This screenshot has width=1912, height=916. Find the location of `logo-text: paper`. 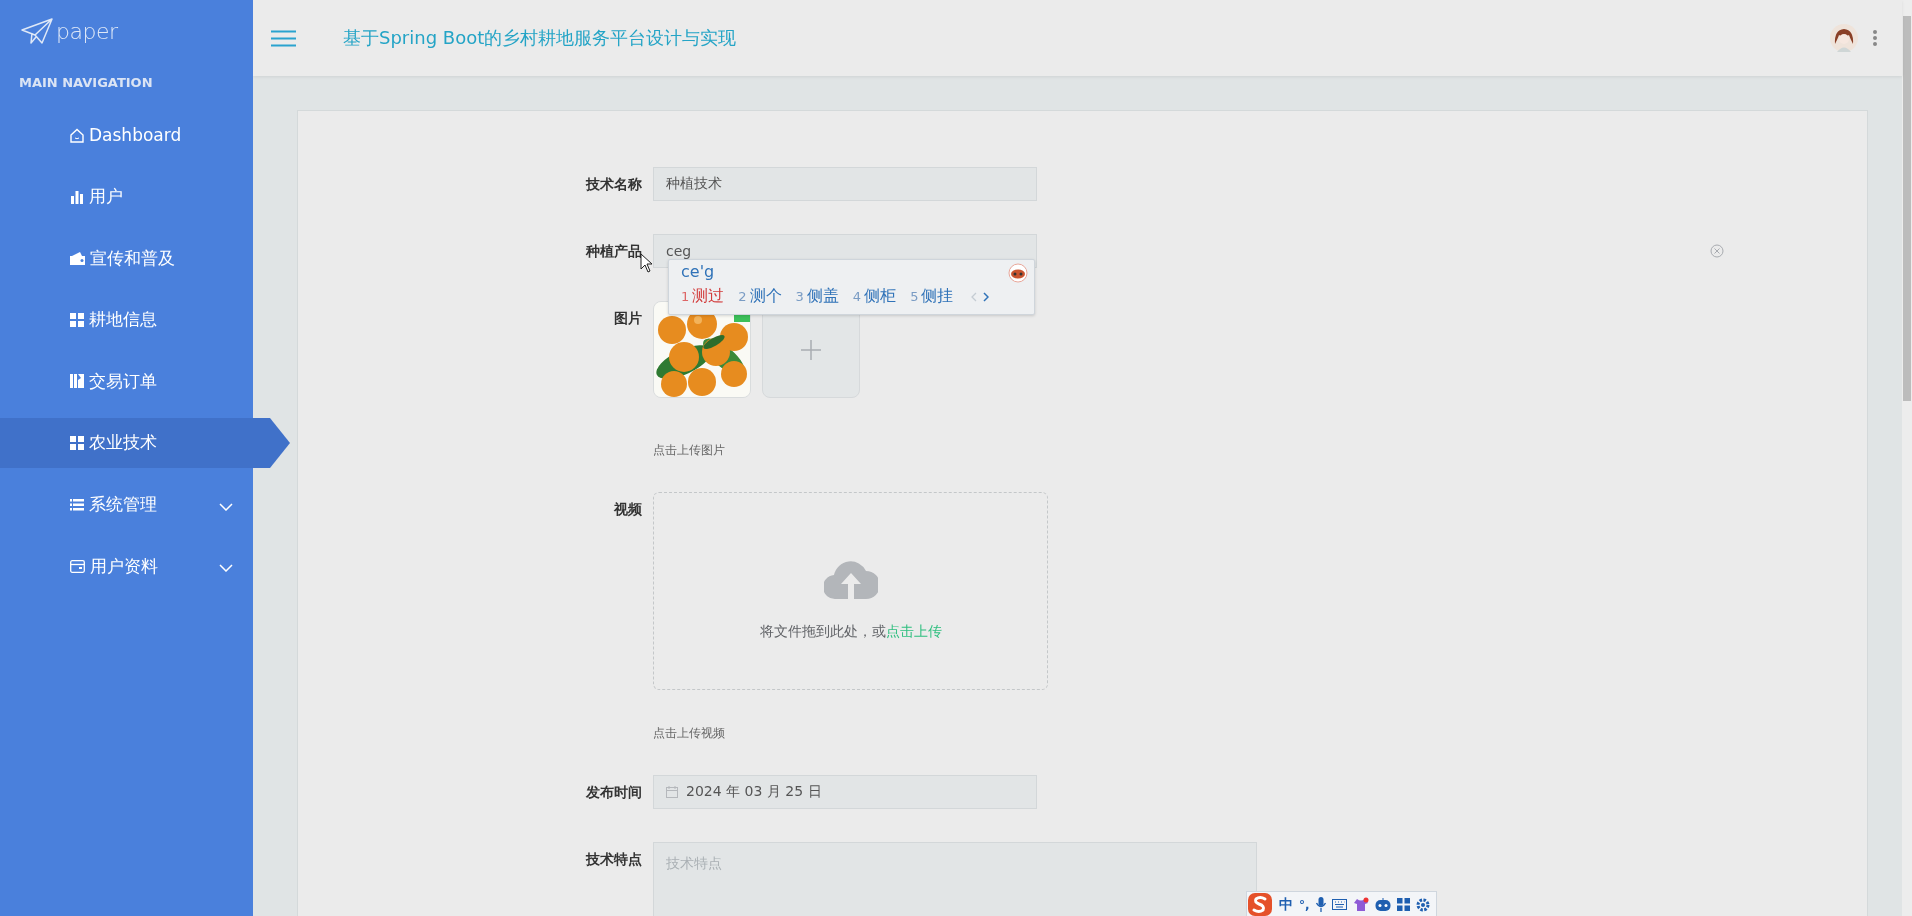

logo-text: paper is located at coordinates (87, 31).